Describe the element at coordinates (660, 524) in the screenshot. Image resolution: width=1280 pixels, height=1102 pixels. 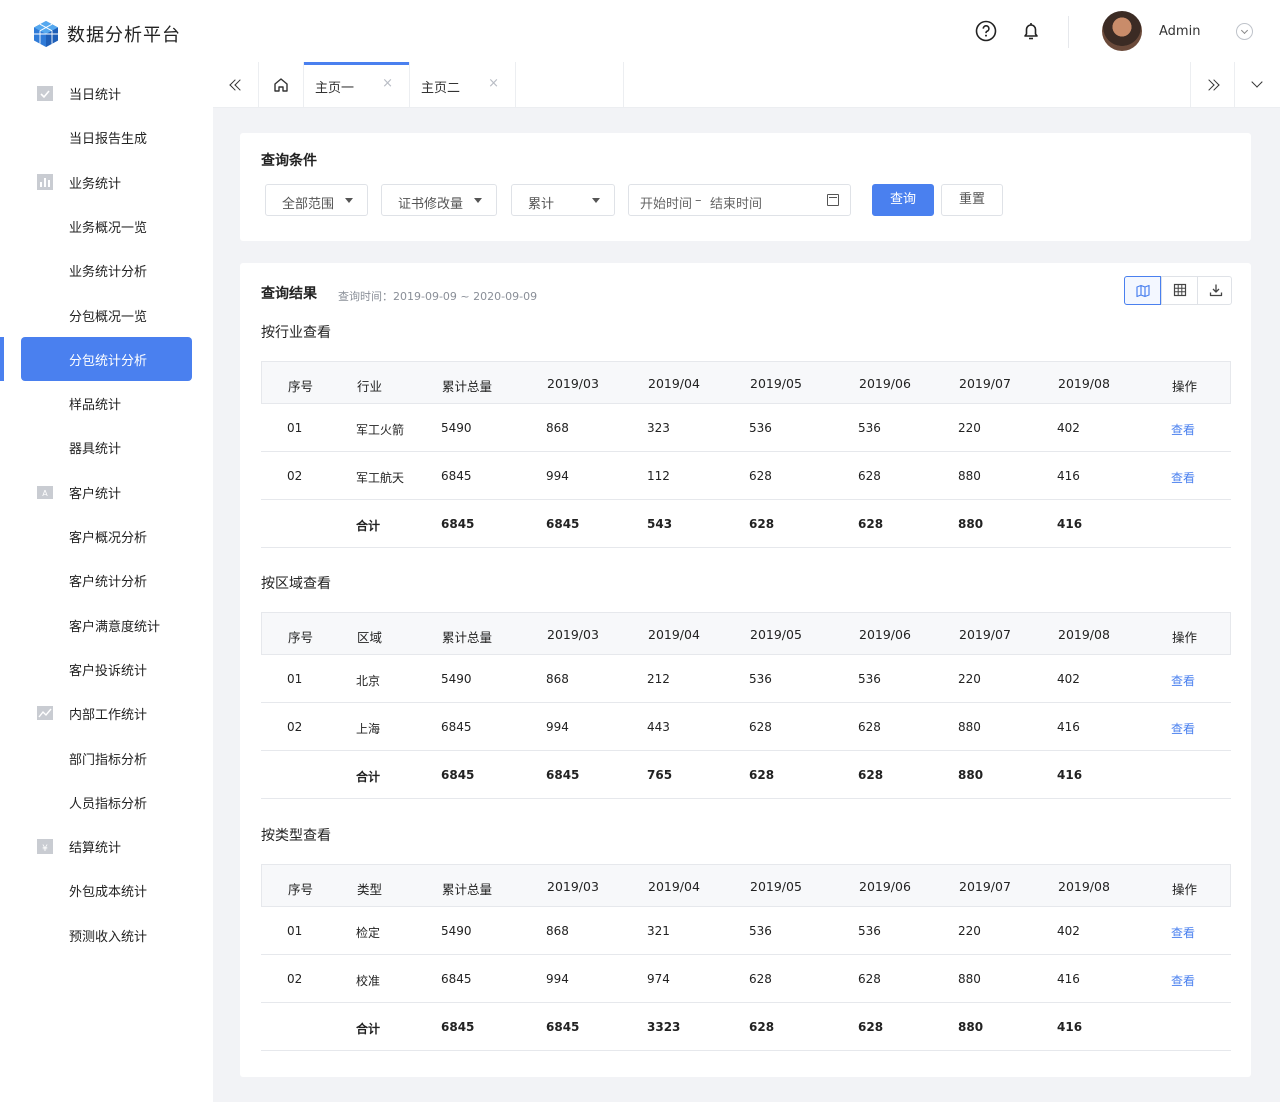
I see `cell-value: 543` at that location.